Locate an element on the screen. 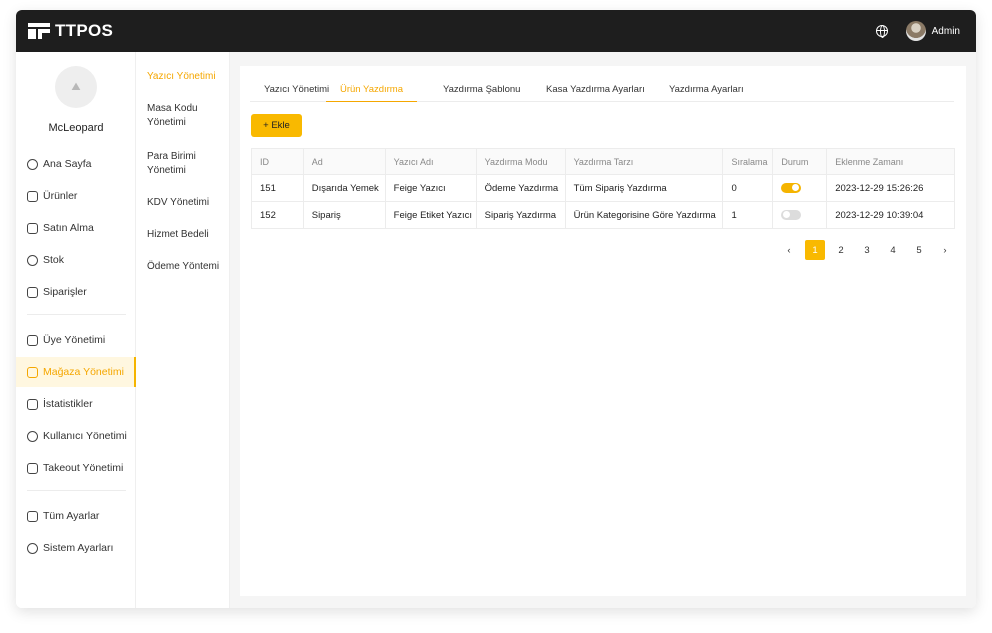 The width and height of the screenshot is (992, 633). user-label: Admin is located at coordinates (946, 31).